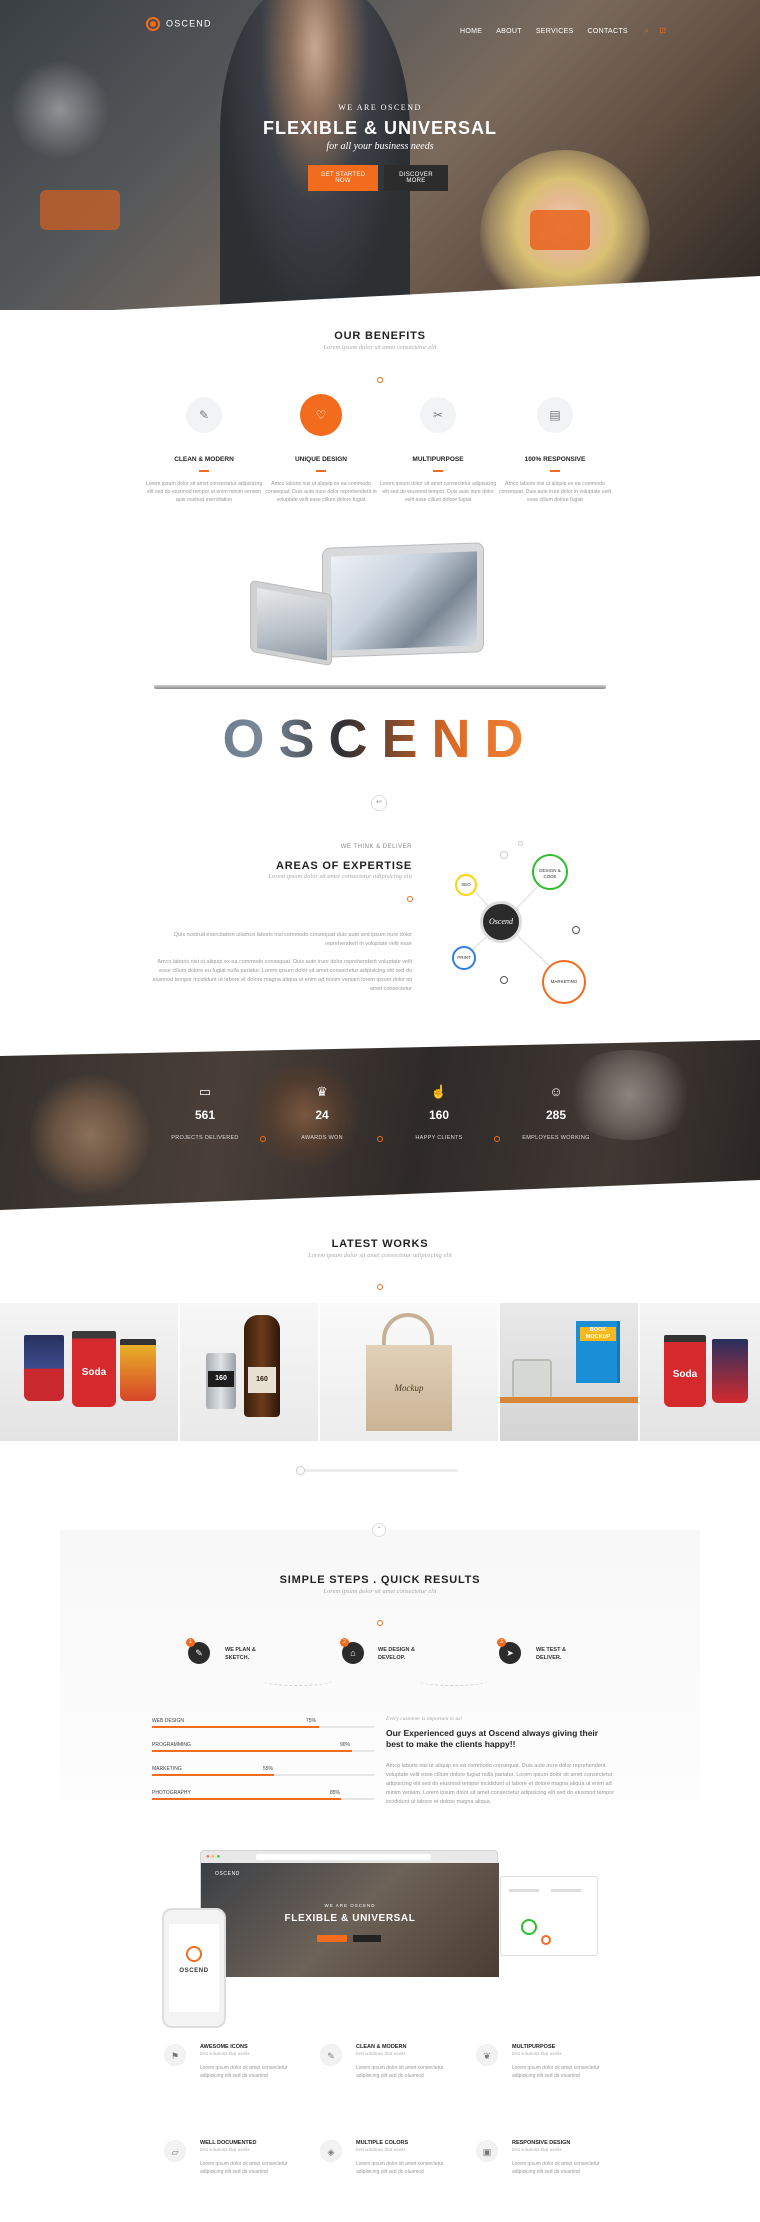 This screenshot has height=2222, width=760. Describe the element at coordinates (532, 1379) in the screenshot. I see `calculator-shape` at that location.